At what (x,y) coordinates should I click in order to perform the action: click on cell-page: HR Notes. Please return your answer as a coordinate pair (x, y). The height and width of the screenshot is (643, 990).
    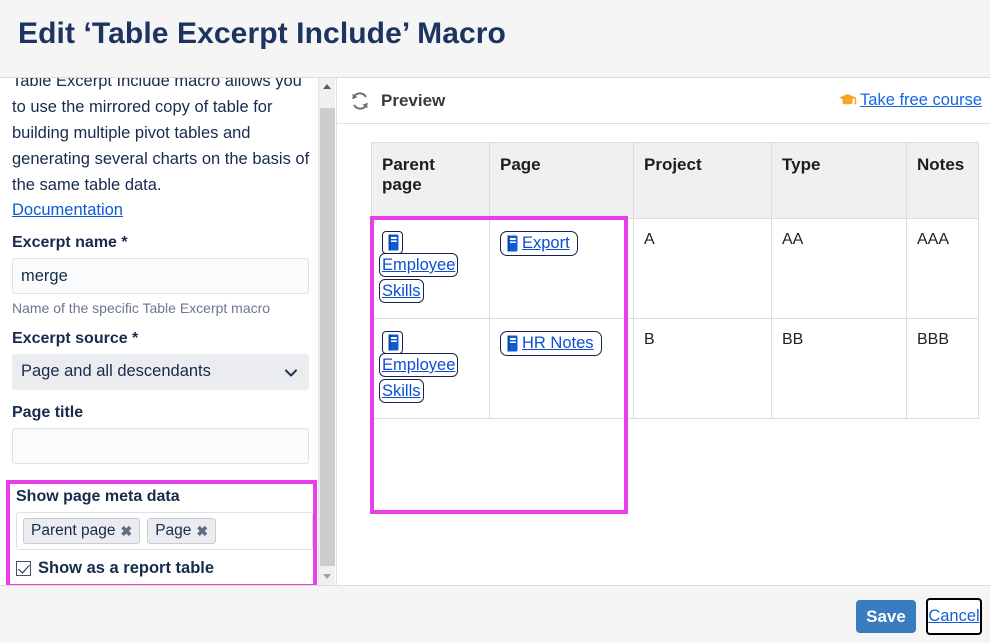
    Looking at the image, I should click on (561, 368).